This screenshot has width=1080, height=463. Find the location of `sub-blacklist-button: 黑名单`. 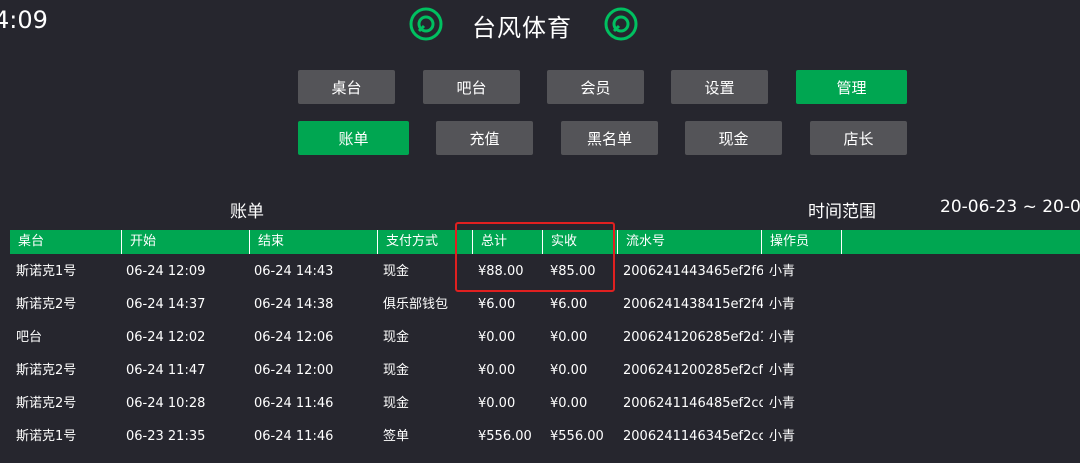

sub-blacklist-button: 黑名单 is located at coordinates (609, 138).